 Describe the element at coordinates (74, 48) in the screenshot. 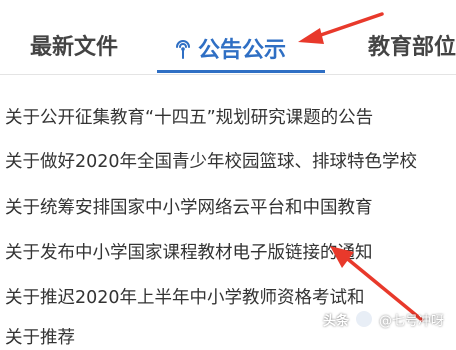

I see `tab-latest-files: 最新文件` at that location.